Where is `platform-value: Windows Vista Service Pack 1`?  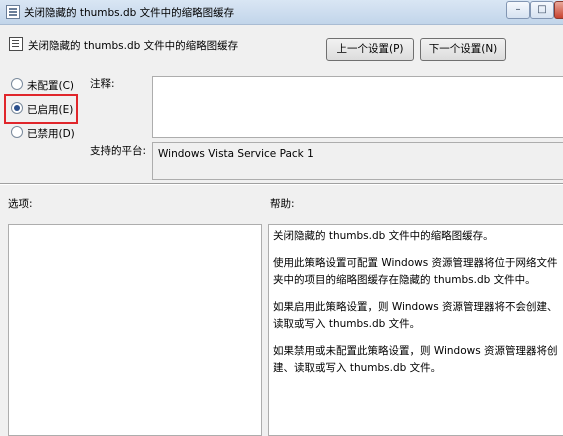
platform-value: Windows Vista Service Pack 1 is located at coordinates (236, 154).